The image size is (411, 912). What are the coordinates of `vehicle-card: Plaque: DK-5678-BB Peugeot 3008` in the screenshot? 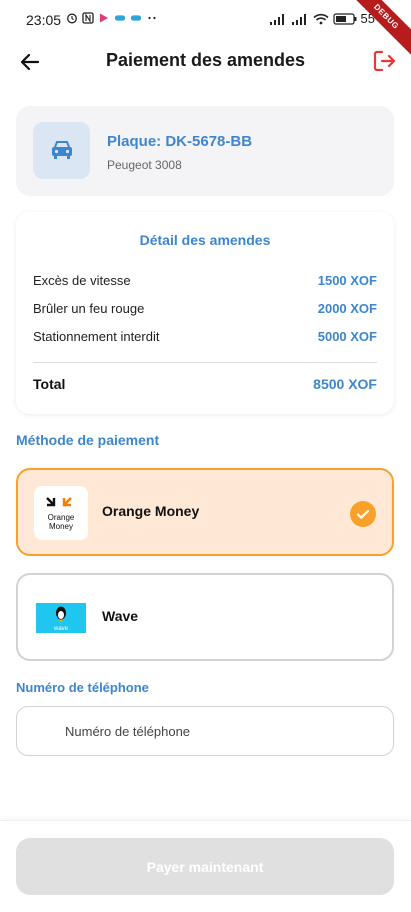 It's located at (205, 151).